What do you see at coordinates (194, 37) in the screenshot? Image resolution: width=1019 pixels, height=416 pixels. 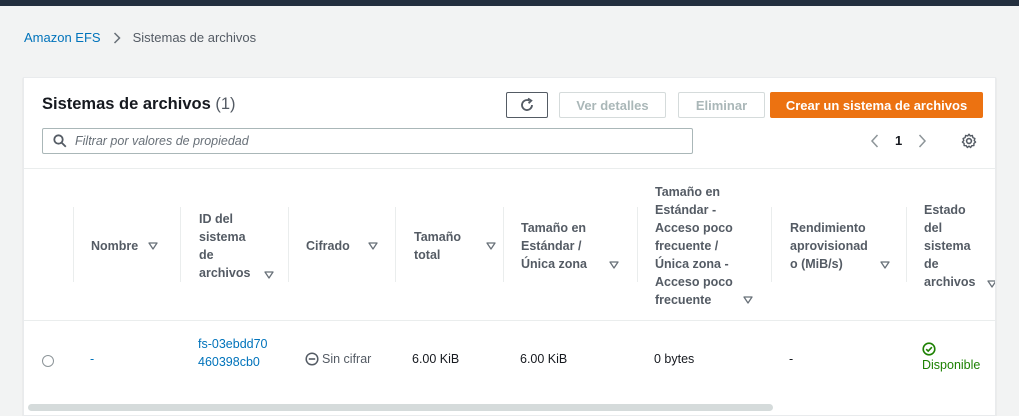 I see `breadcrumb-current: Sistemas de archivos` at bounding box center [194, 37].